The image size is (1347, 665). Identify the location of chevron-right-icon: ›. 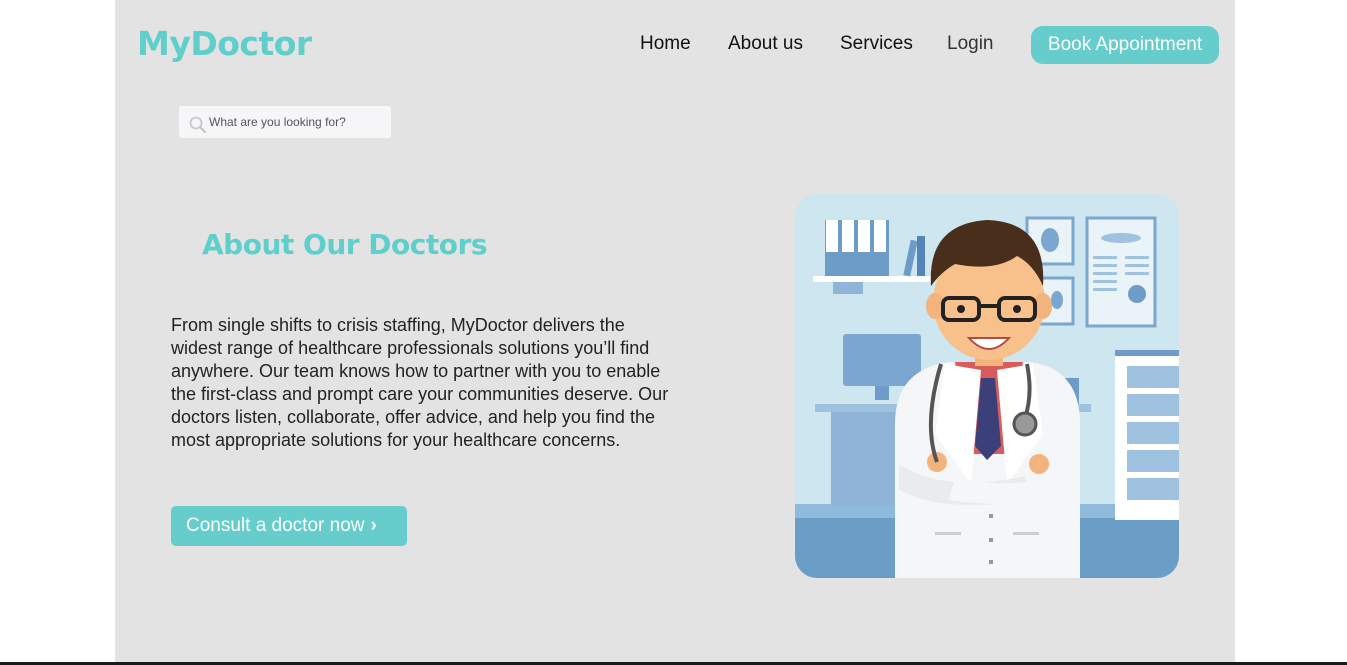
(373, 525).